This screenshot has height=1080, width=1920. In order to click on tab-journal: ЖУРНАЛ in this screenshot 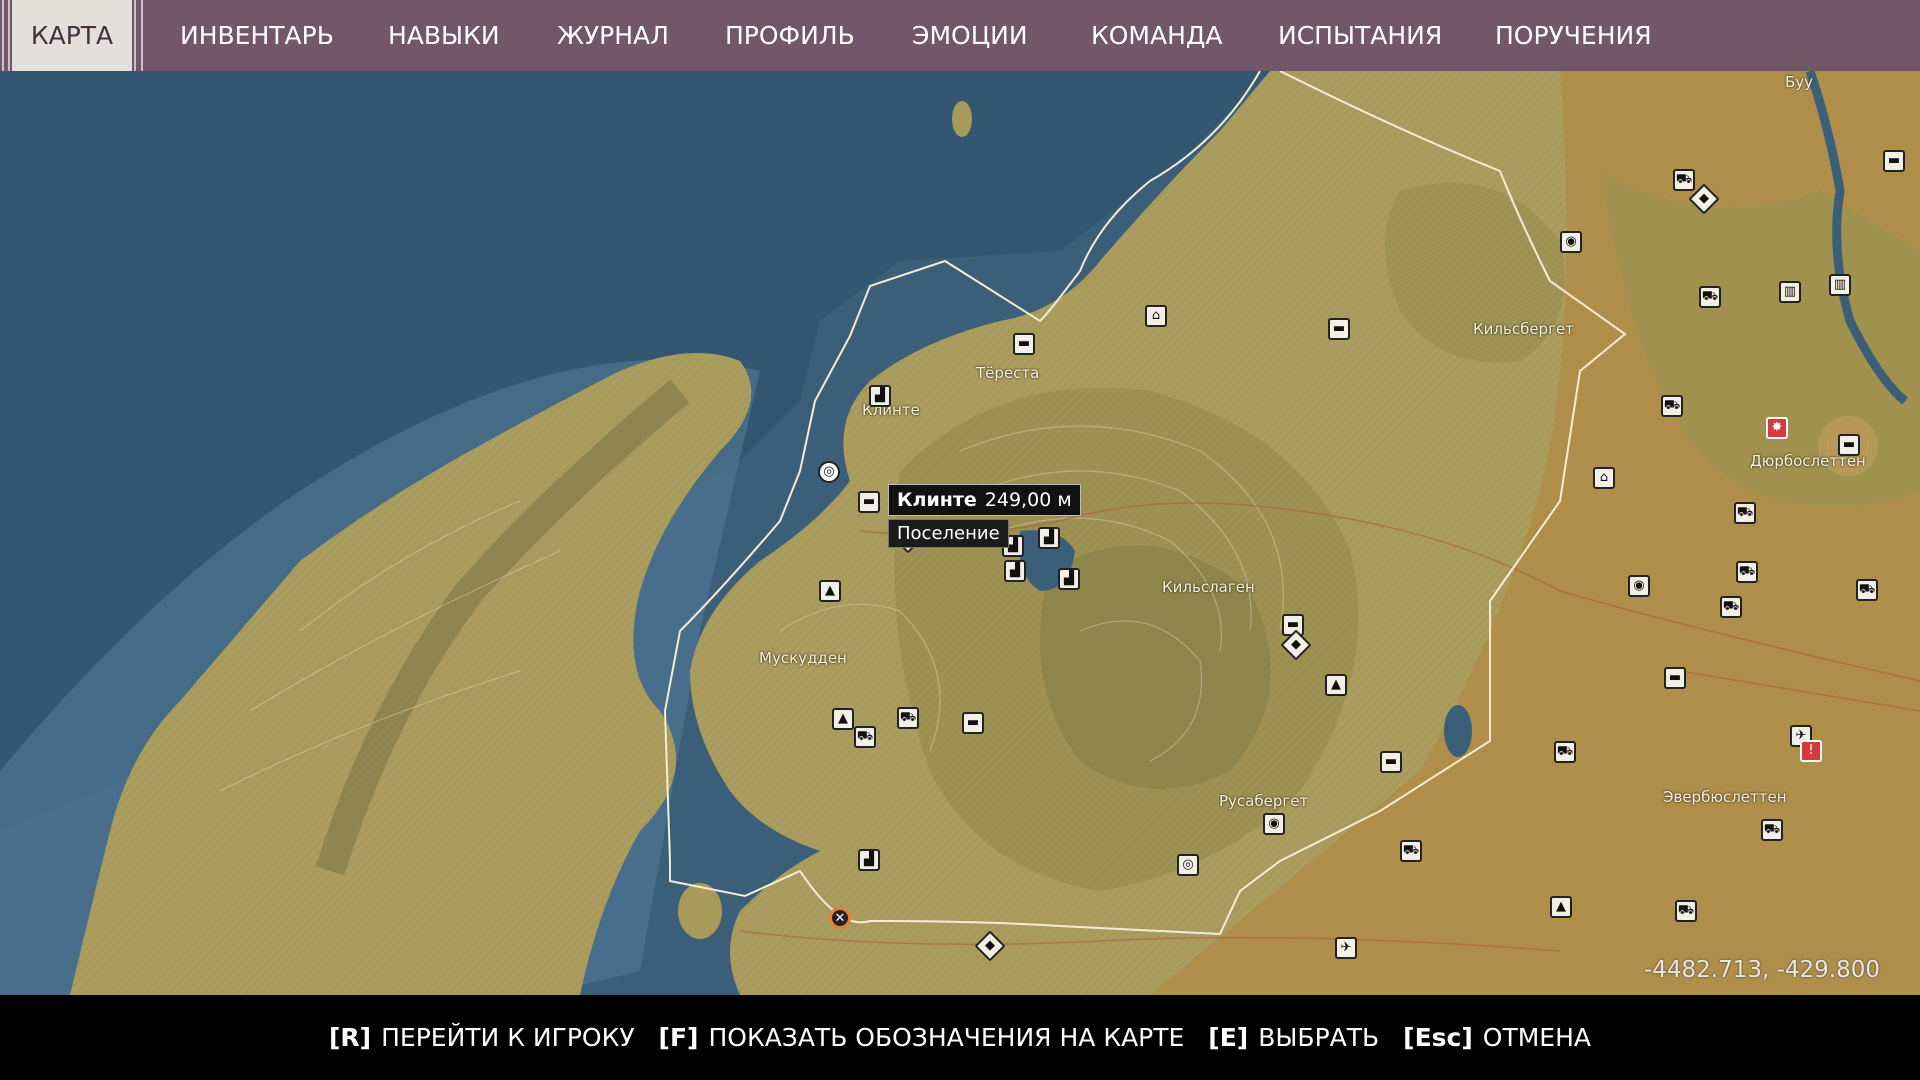, I will do `click(613, 35)`.